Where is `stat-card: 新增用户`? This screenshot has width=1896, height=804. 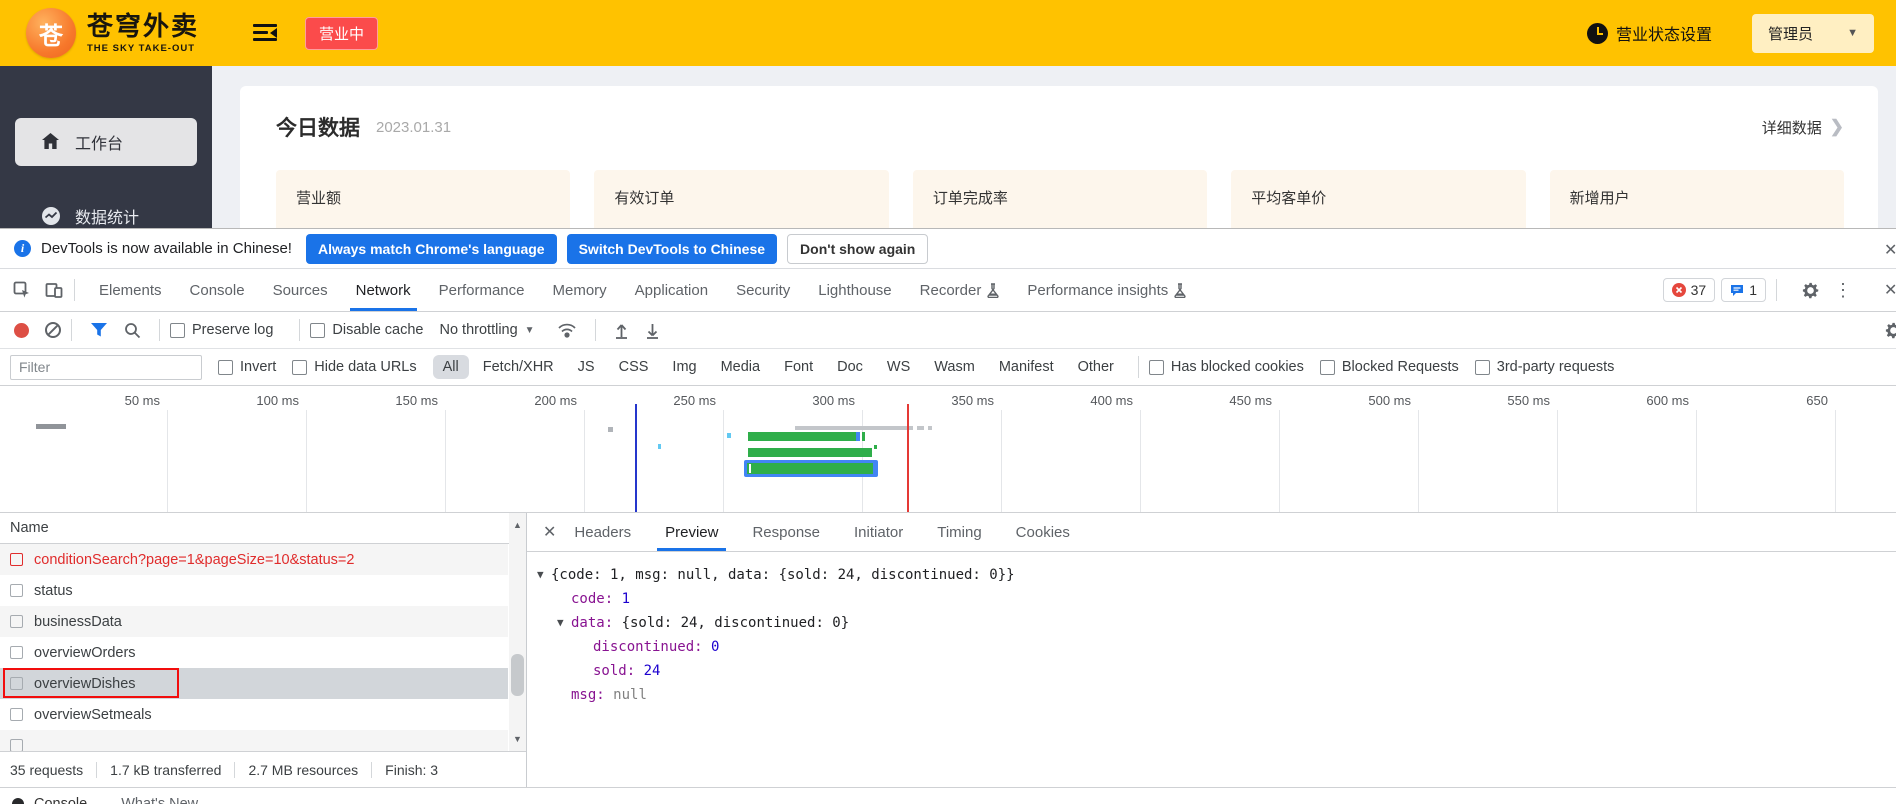
stat-card: 新增用户 is located at coordinates (1697, 199).